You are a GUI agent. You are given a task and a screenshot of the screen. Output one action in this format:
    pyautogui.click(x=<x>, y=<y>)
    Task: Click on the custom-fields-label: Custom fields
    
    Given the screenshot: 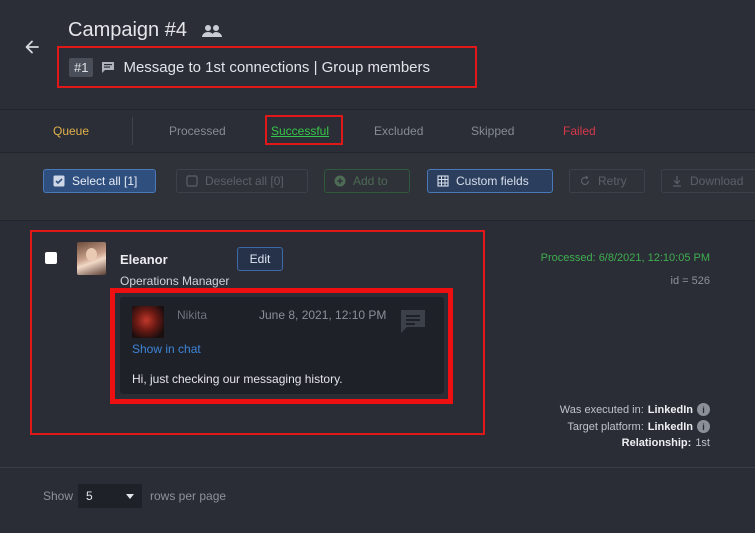 What is the action you would take?
    pyautogui.click(x=492, y=181)
    